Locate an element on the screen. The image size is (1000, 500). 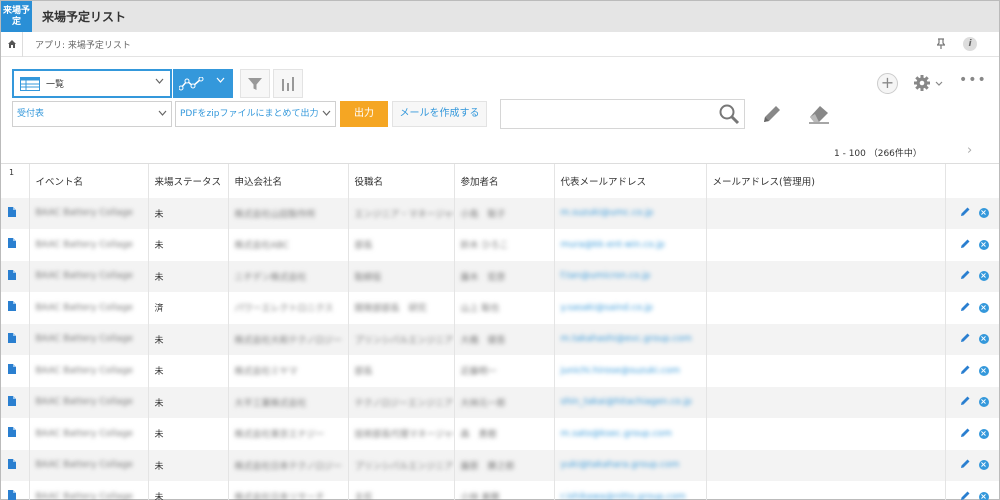
view-selector: 一覧 is located at coordinates (92, 83).